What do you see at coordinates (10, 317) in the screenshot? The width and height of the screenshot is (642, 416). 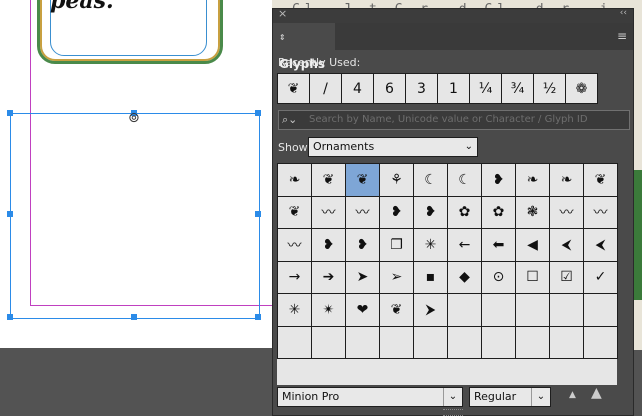 I see `handle-bottom-left` at bounding box center [10, 317].